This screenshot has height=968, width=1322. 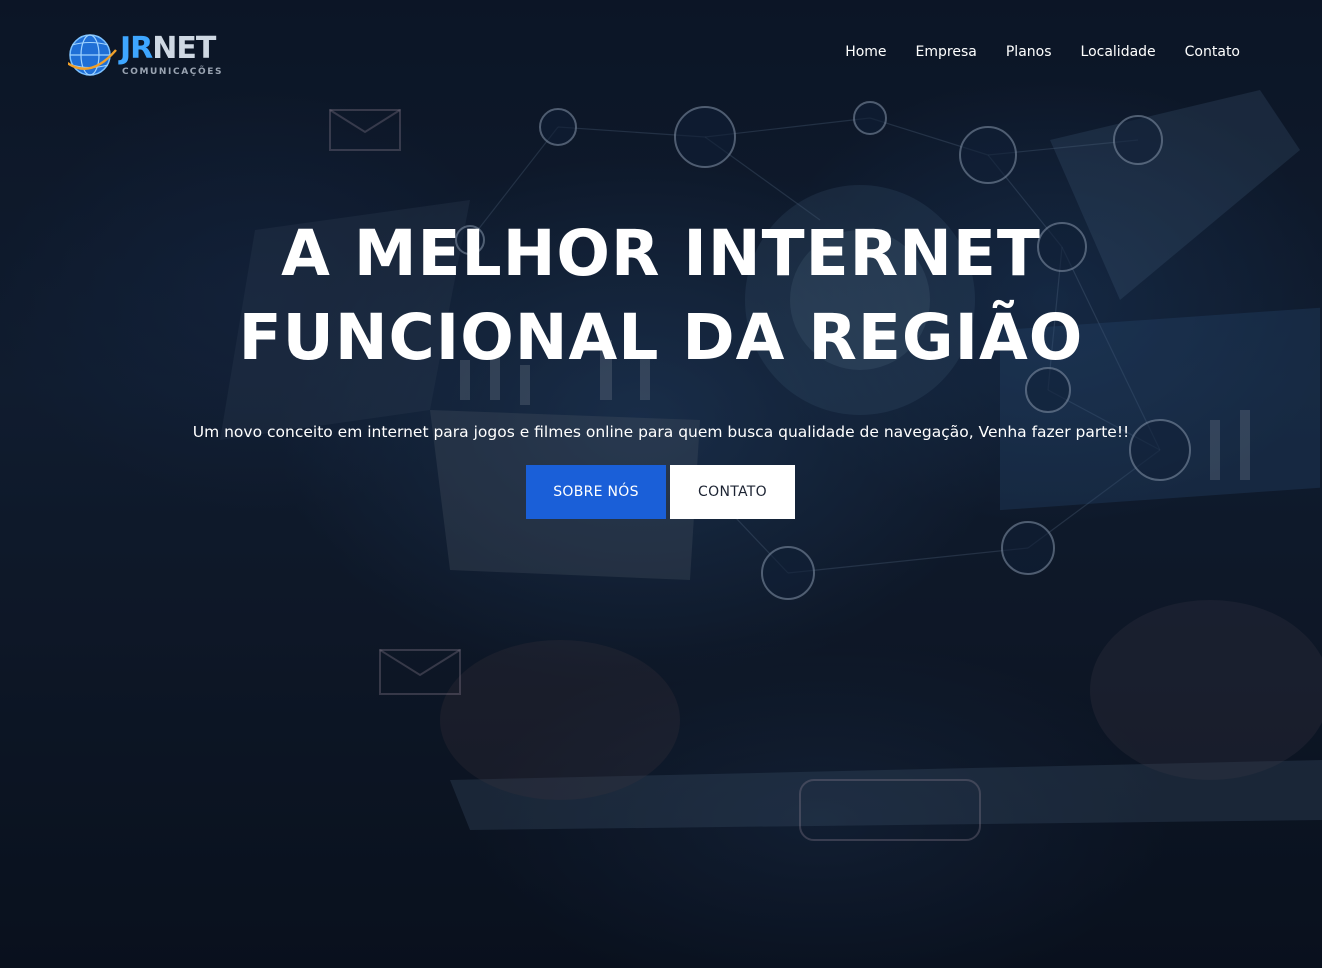 I want to click on brand-tagline: COMUNICAÇÕES, so click(x=173, y=72).